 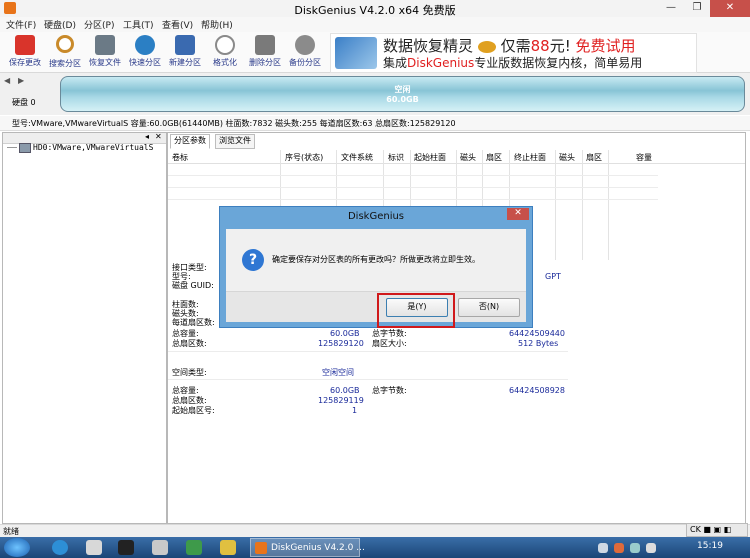 What do you see at coordinates (376, 259) in the screenshot?
I see `dialog-message: 确定要保存对分区表的所有更改吗？所做更改将立即生效。` at bounding box center [376, 259].